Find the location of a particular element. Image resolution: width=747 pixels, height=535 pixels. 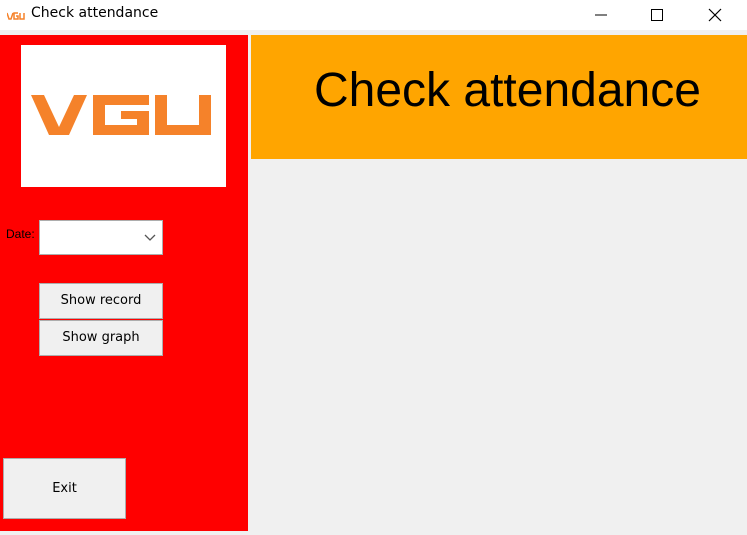

date-label: Date: is located at coordinates (20, 234).